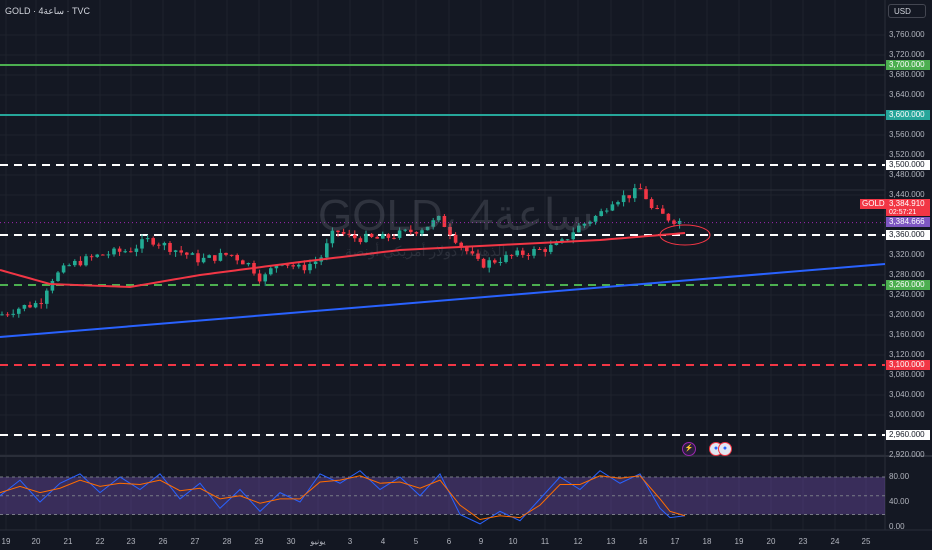 The height and width of the screenshot is (550, 932). I want to click on price-axis-label: 3,320.000, so click(907, 254).